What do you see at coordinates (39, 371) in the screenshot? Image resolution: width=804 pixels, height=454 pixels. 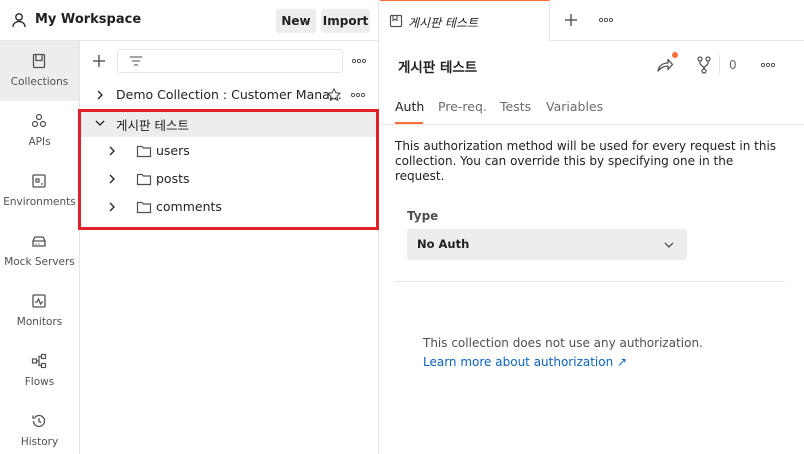 I see `sidebar-item-flows: Flows` at bounding box center [39, 371].